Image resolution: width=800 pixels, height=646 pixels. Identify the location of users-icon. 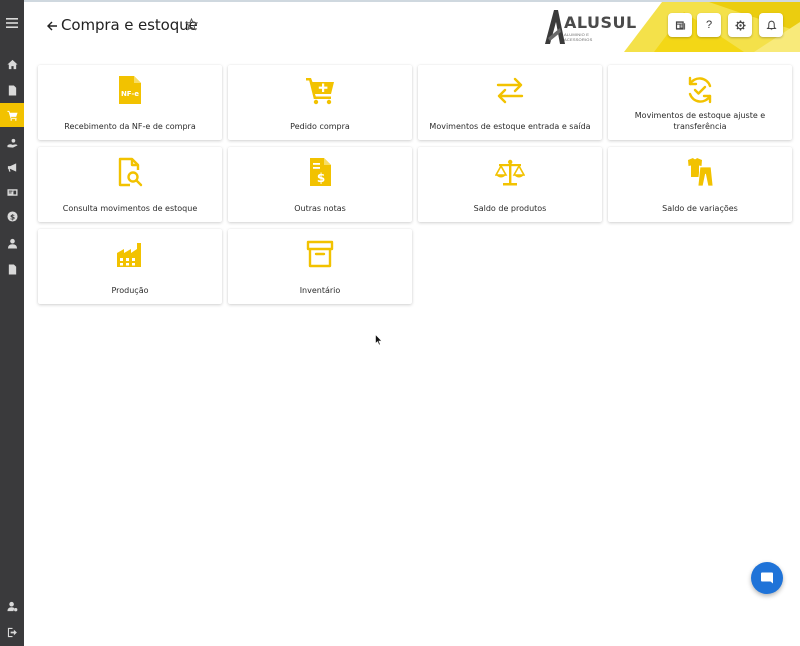
(12, 243).